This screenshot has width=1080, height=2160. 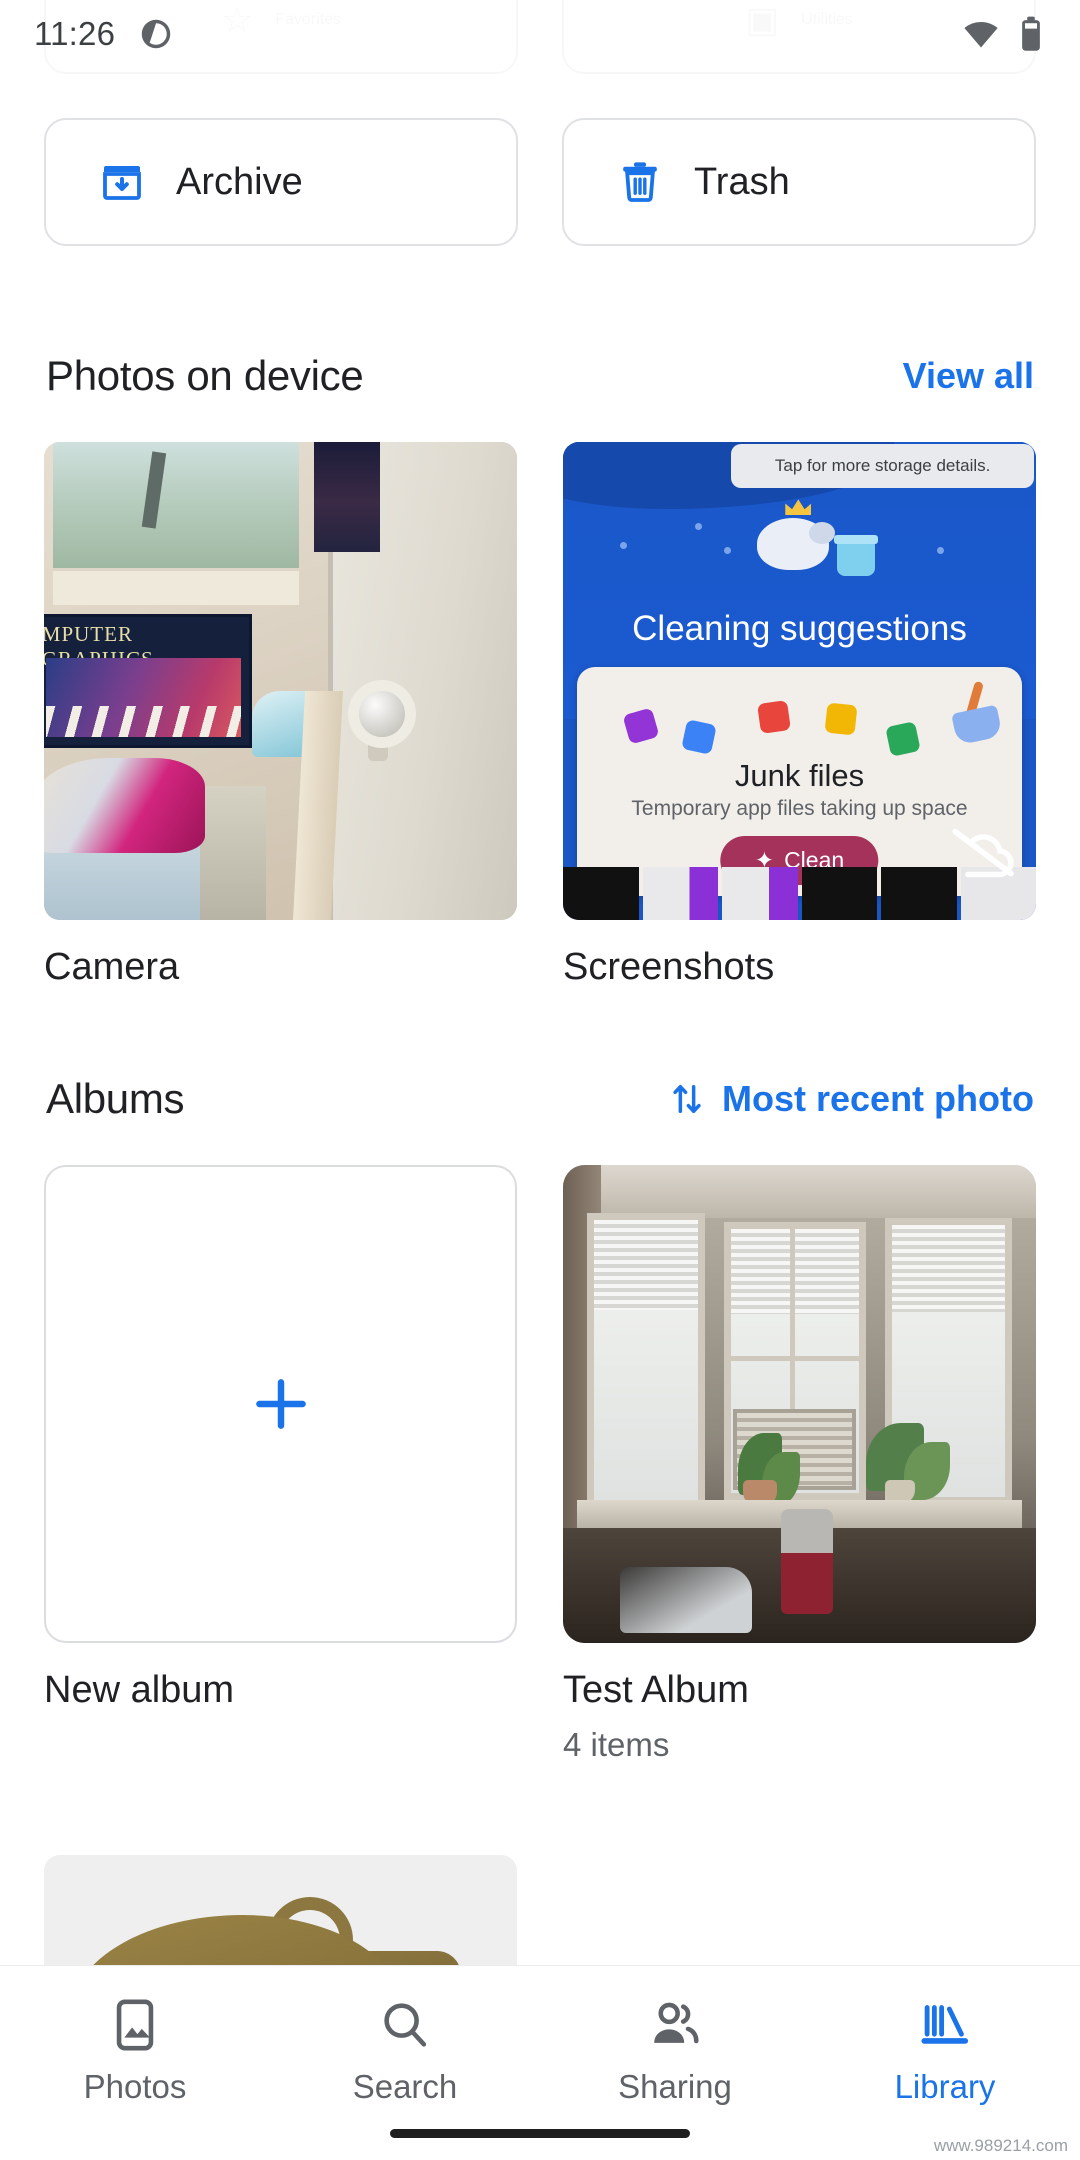 I want to click on status-time: 11:26, so click(x=75, y=33).